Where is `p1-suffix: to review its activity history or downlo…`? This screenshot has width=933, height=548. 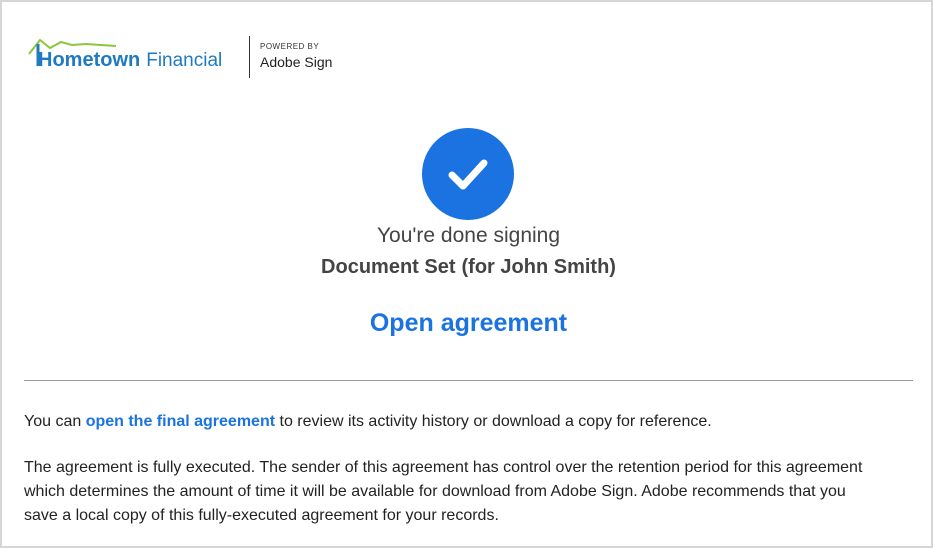
p1-suffix: to review its activity history or downlo… is located at coordinates (493, 421).